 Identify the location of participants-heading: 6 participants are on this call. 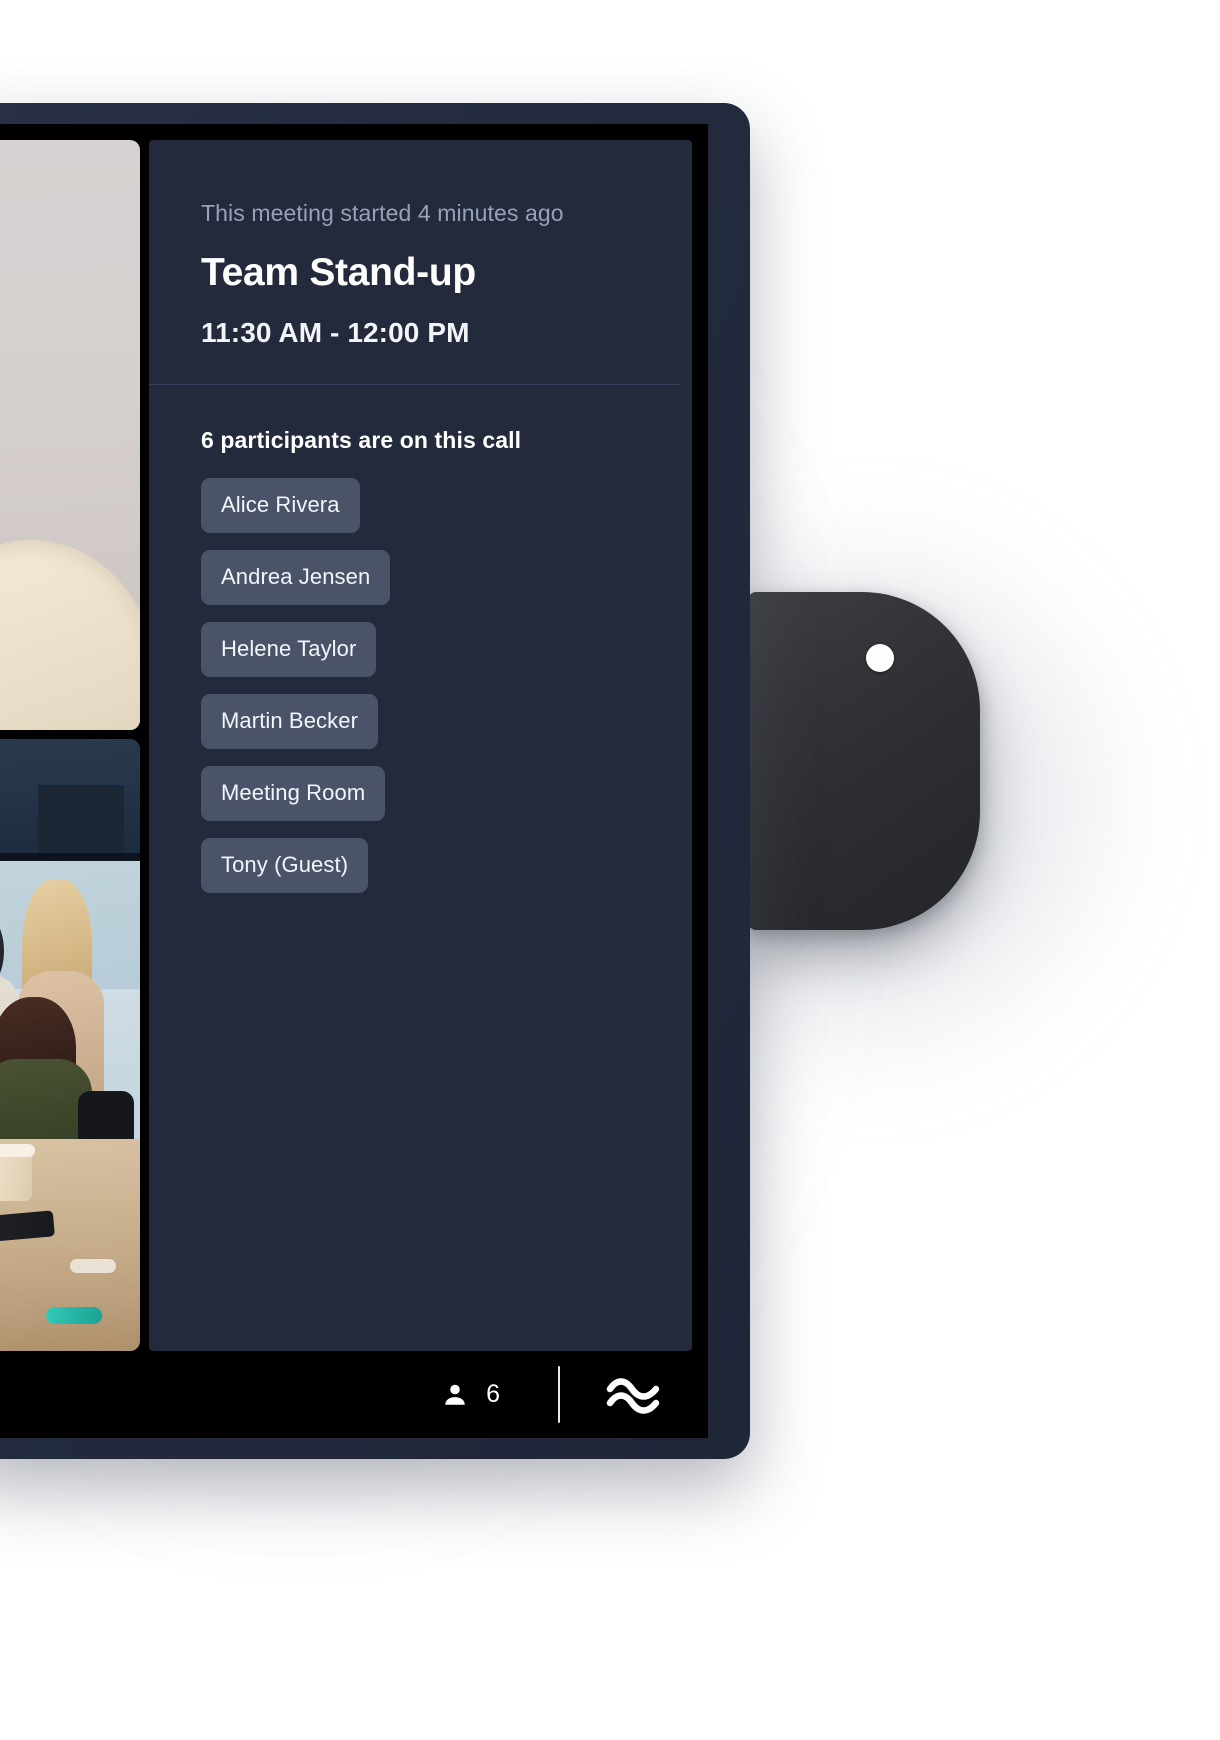
(361, 440).